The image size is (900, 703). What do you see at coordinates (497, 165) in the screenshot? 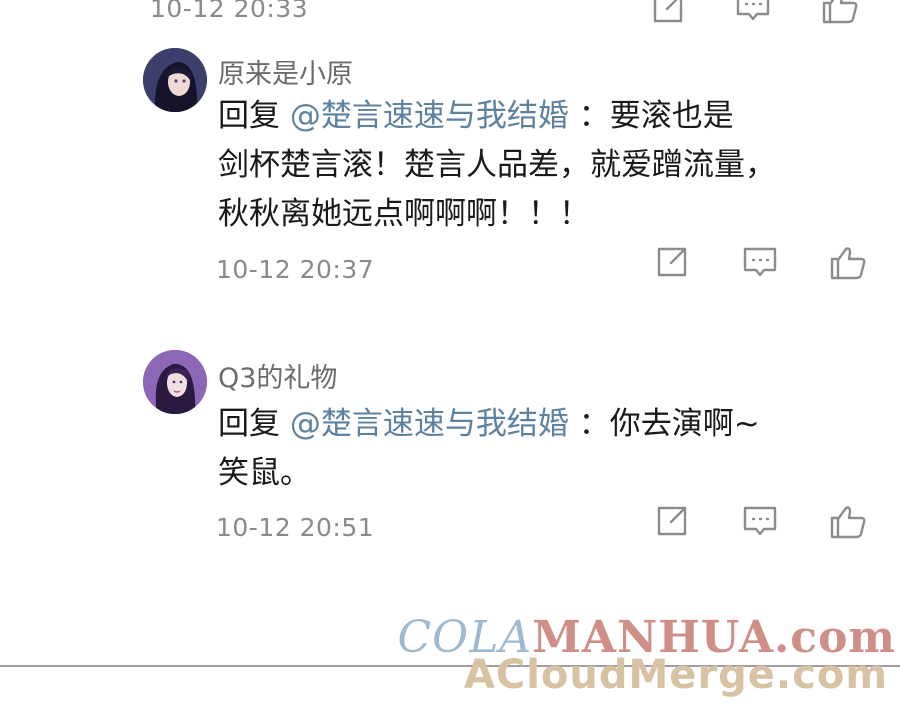
I see `comment-text-line: 剑杯楚言滚！楚言人品差，就爱蹭流量，` at bounding box center [497, 165].